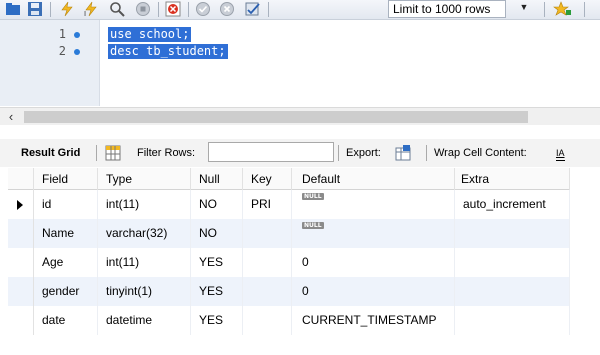  What do you see at coordinates (560, 153) in the screenshot?
I see `wrap-cell-content-icon: IA` at bounding box center [560, 153].